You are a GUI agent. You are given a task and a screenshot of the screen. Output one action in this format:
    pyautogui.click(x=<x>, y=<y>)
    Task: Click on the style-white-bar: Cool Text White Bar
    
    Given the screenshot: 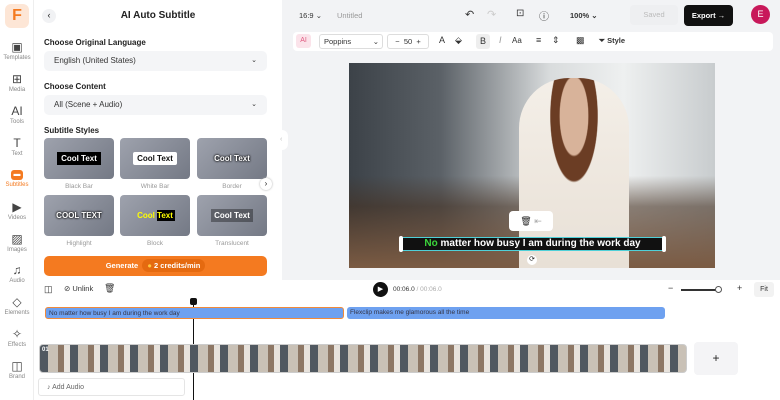 What is the action you would take?
    pyautogui.click(x=155, y=164)
    